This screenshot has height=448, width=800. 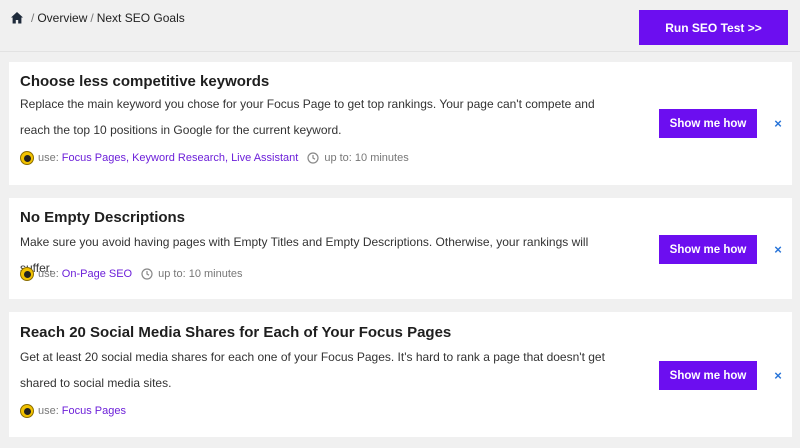 I want to click on goal-title: No Empty Descriptions, so click(x=103, y=217).